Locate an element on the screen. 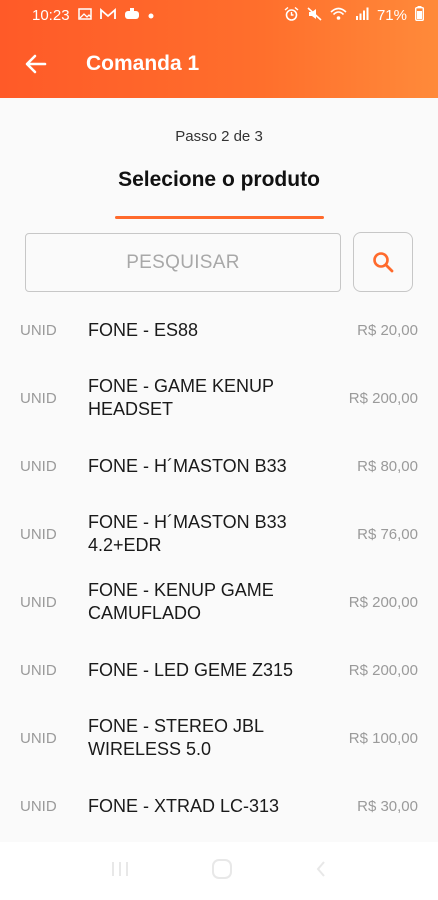 The height and width of the screenshot is (900, 438). product-row: UNID FONE - LED GEME Z315 R$ 200,00 is located at coordinates (219, 670).